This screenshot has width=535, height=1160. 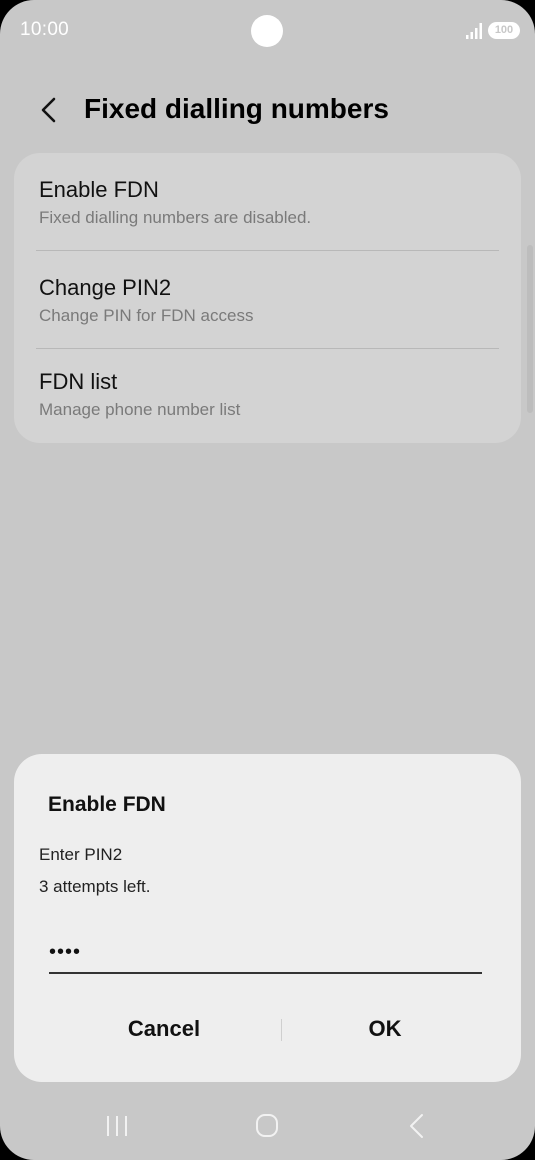 I want to click on recent-apps-button, so click(x=117, y=1126).